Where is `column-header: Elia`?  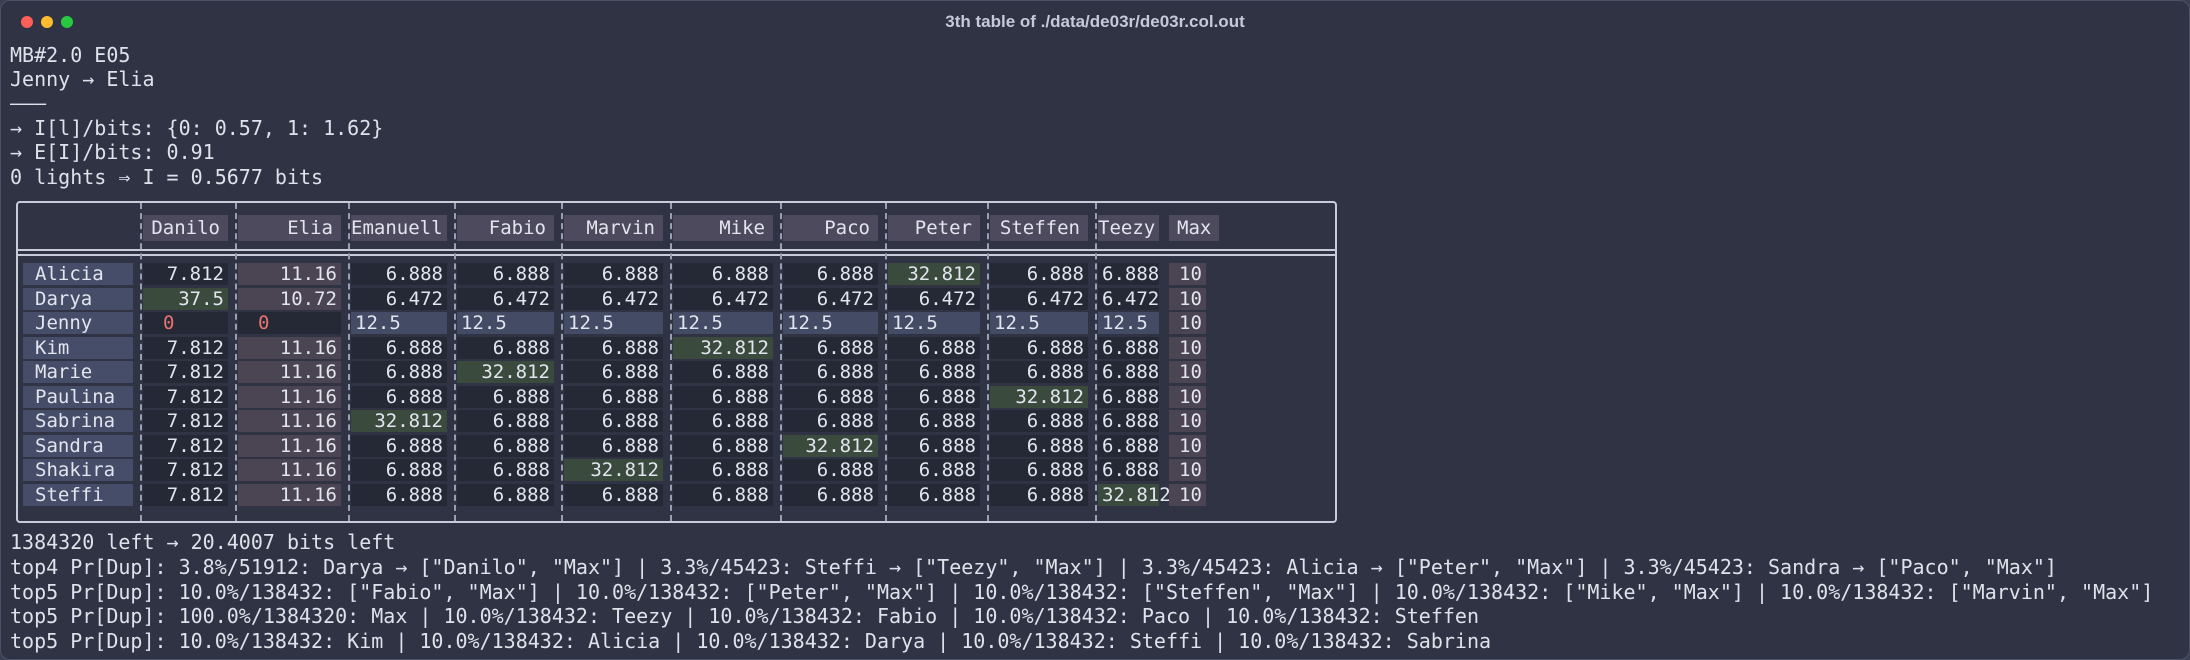 column-header: Elia is located at coordinates (289, 228).